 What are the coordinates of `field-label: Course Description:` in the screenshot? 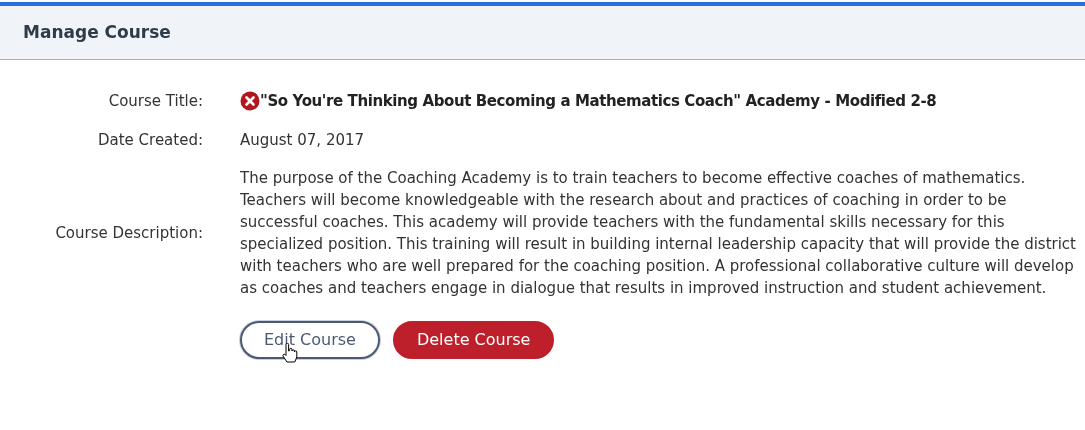 It's located at (128, 233).